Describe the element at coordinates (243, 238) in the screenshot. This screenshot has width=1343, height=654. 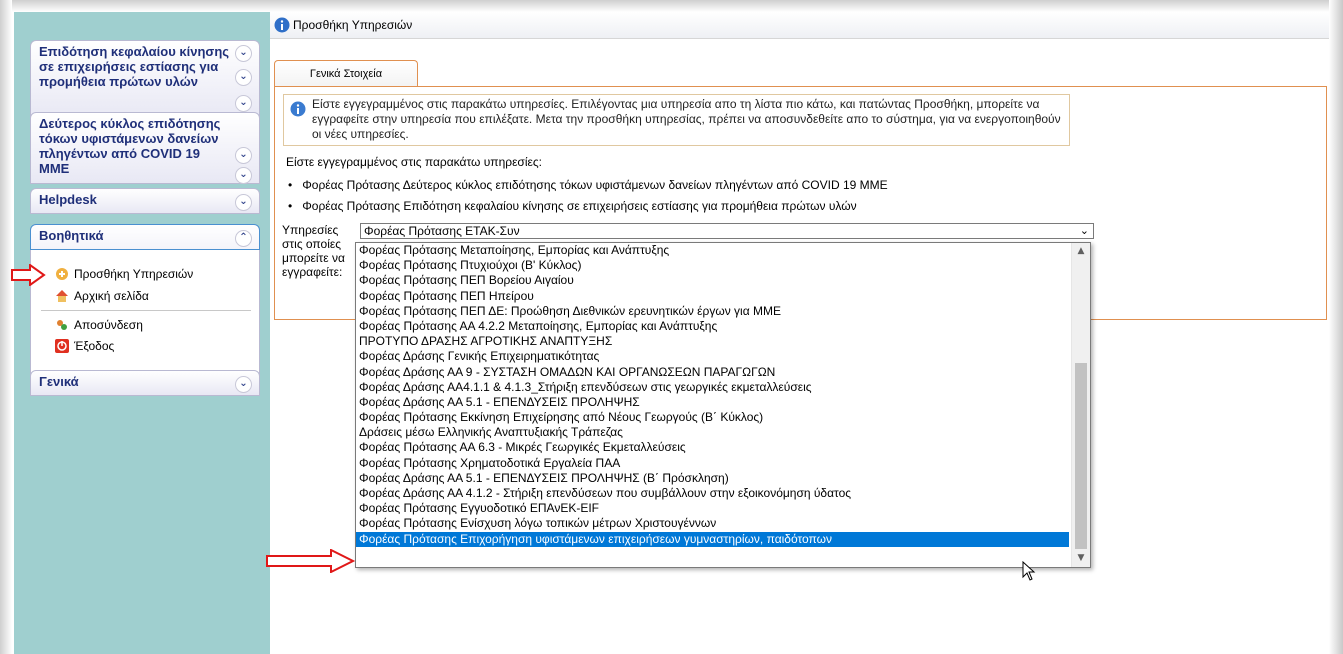
I see `chevron-up-icon: ⌃` at that location.